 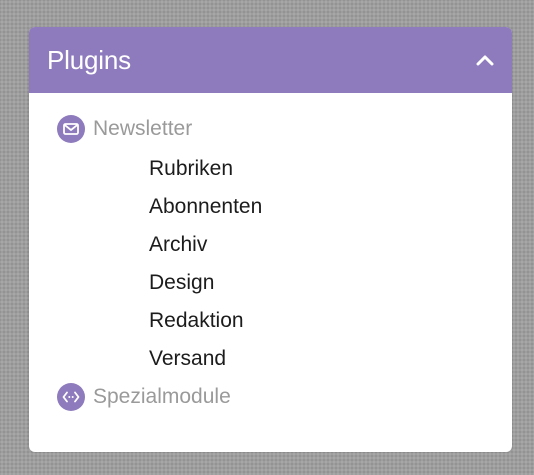 What do you see at coordinates (71, 397) in the screenshot?
I see `code-diamond-icon` at bounding box center [71, 397].